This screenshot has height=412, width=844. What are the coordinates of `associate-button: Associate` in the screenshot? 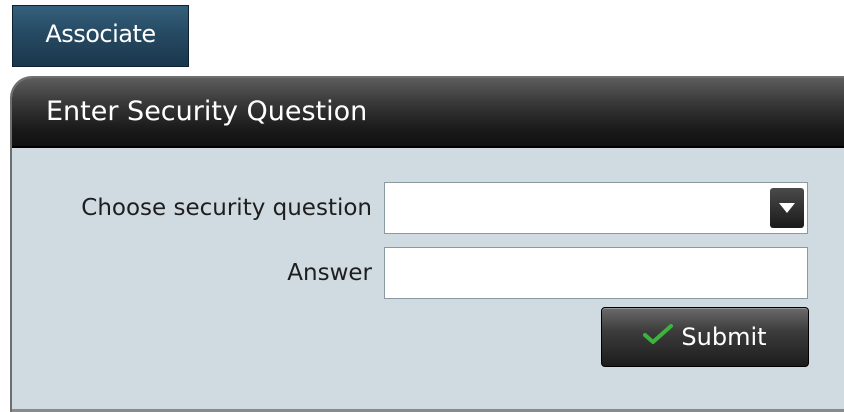 It's located at (100, 36).